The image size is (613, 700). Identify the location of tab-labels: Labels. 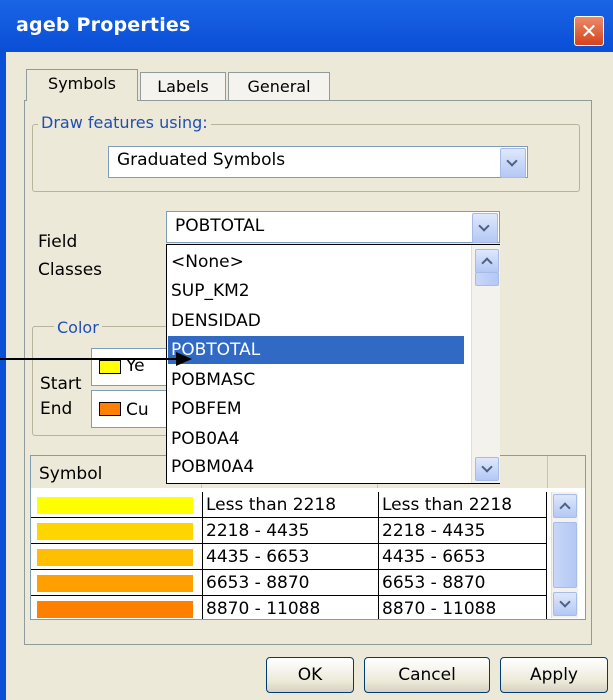
(183, 87).